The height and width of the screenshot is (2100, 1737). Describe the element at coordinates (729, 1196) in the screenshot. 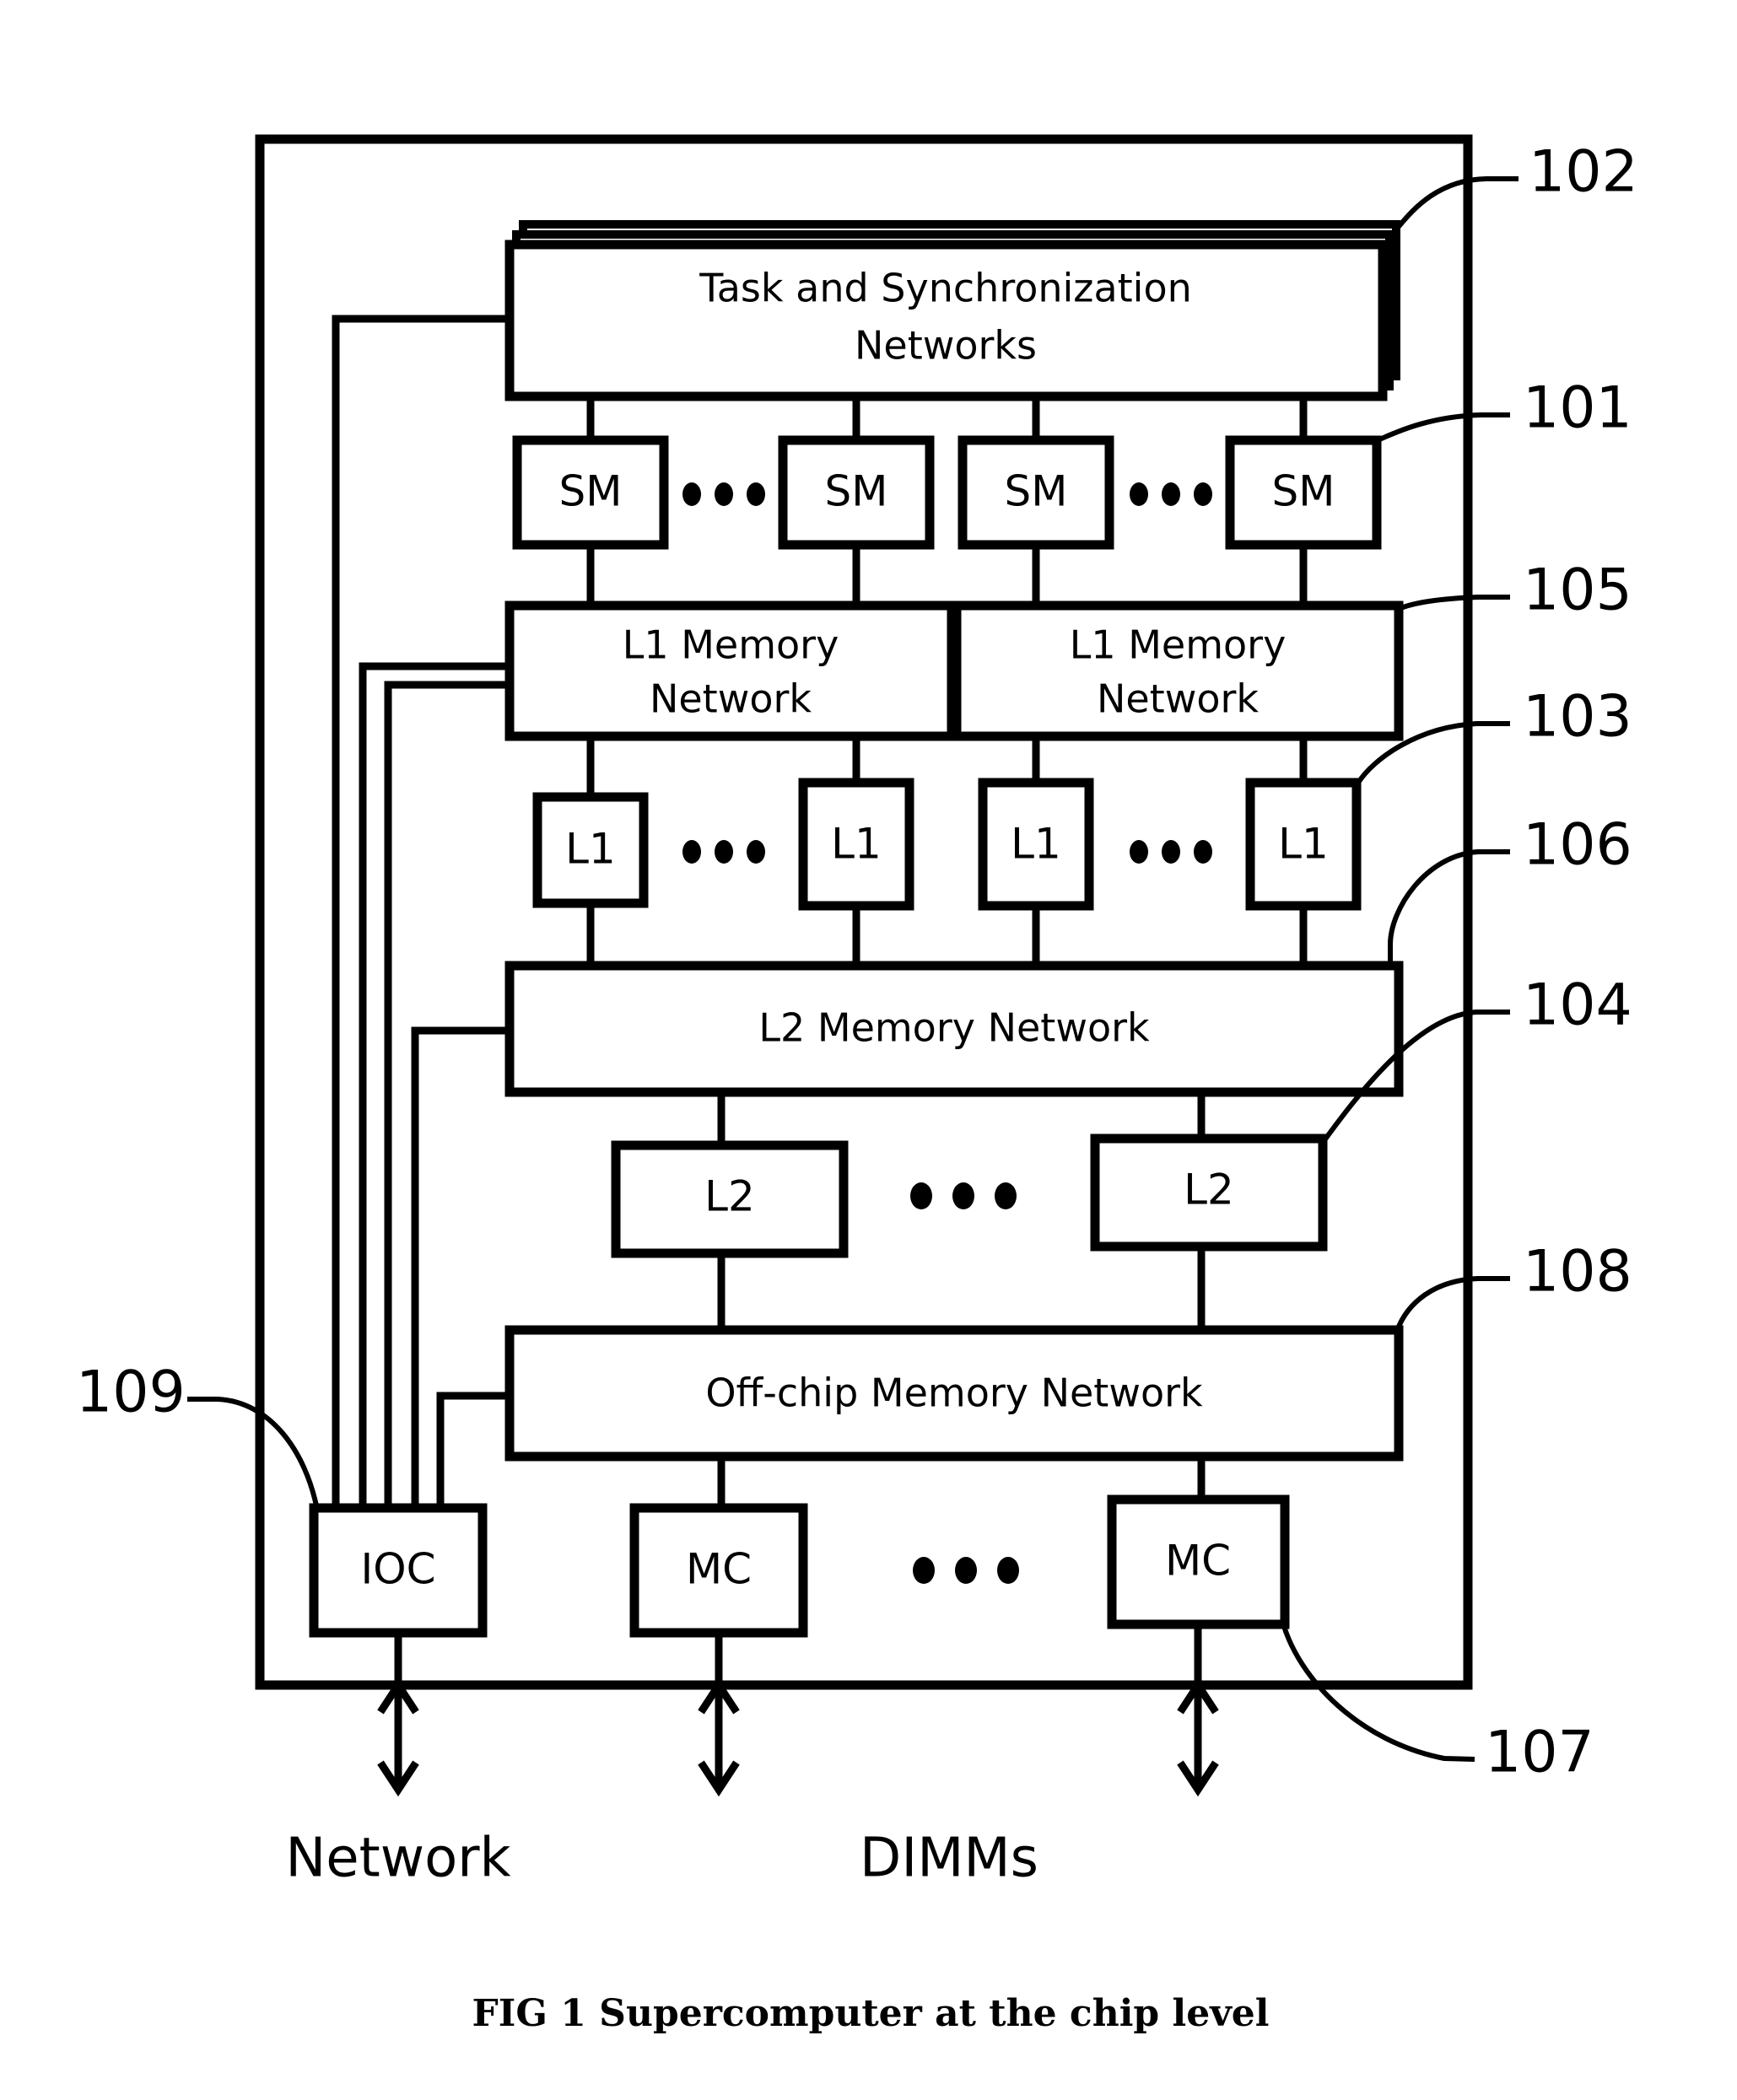

I see `l2-box-1-label: L2` at that location.